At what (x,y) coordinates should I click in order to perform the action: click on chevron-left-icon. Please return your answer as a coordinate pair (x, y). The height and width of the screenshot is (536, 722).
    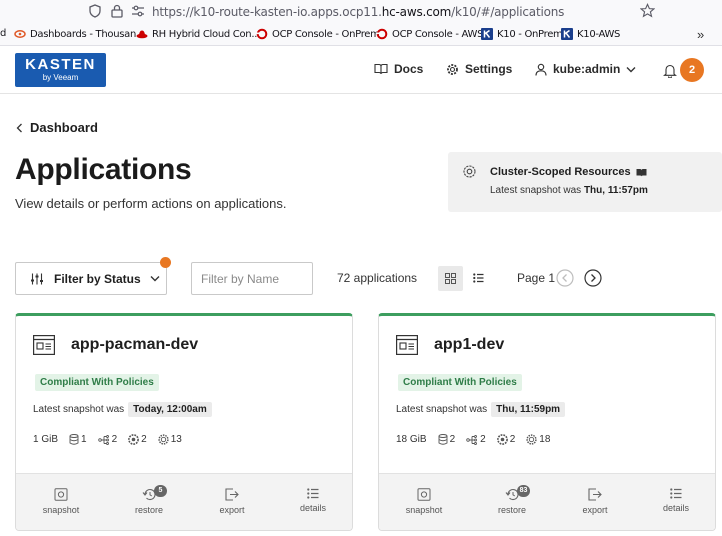
    Looking at the image, I should click on (19, 127).